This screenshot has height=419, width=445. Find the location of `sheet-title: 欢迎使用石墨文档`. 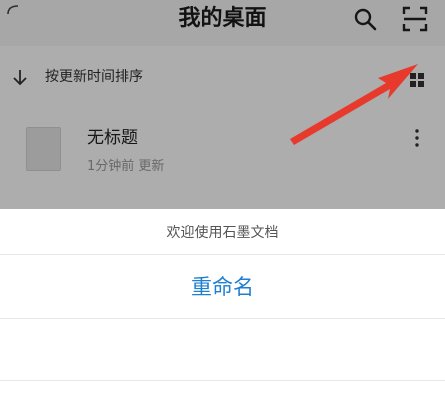

sheet-title: 欢迎使用石墨文档 is located at coordinates (222, 233).